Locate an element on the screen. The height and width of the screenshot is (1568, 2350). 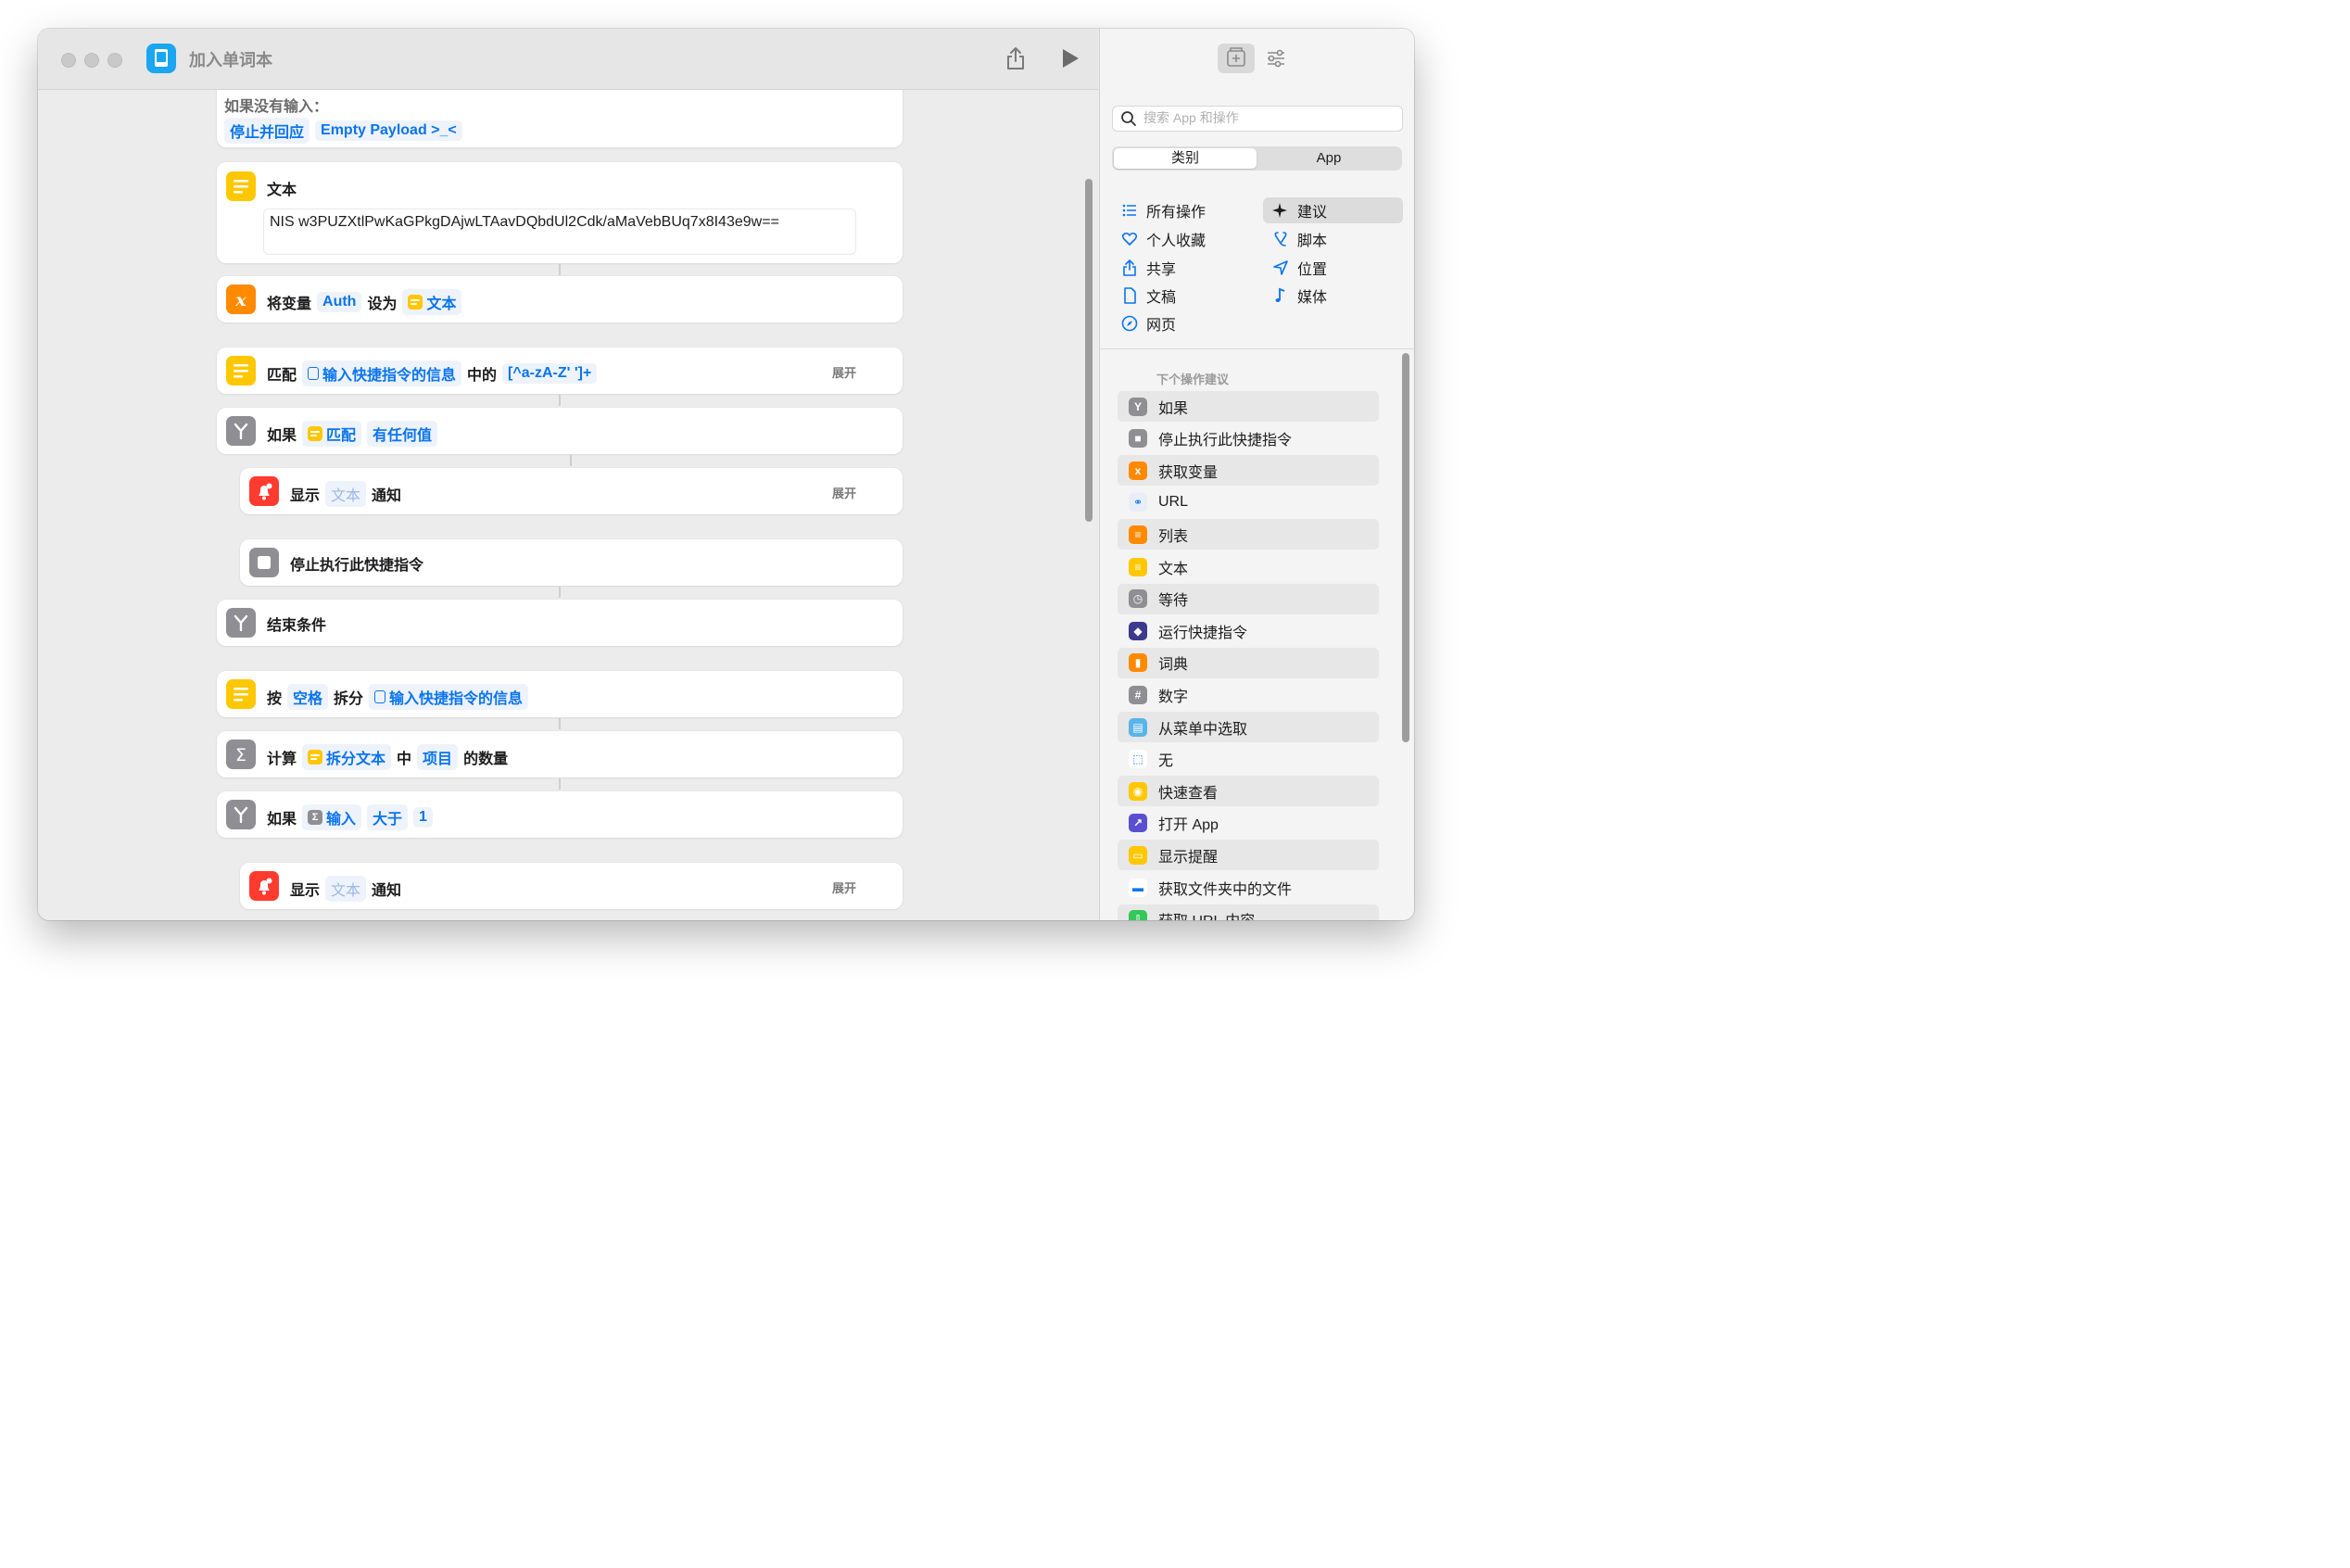
text-variable-token: 文本 is located at coordinates (432, 302).